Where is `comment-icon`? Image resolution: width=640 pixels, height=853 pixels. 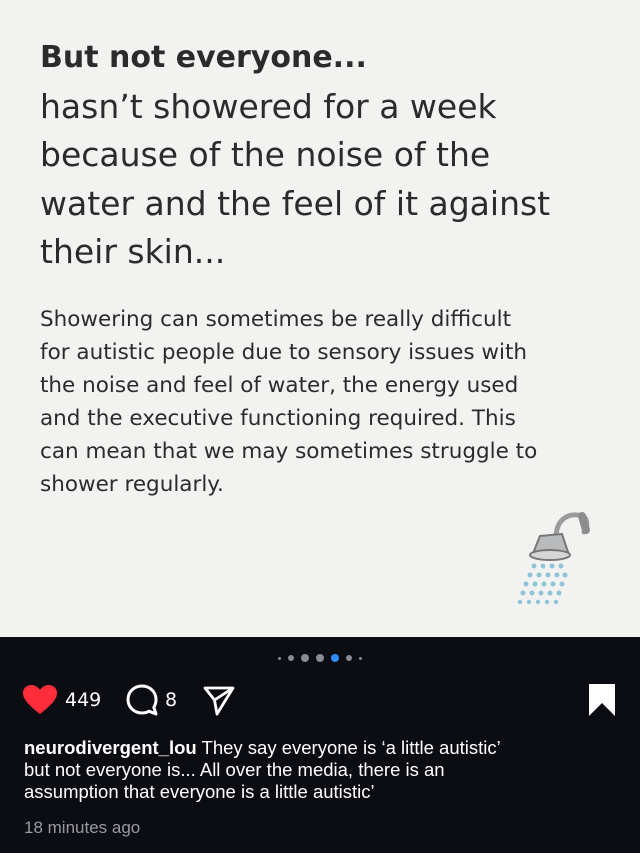
comment-icon is located at coordinates (142, 700).